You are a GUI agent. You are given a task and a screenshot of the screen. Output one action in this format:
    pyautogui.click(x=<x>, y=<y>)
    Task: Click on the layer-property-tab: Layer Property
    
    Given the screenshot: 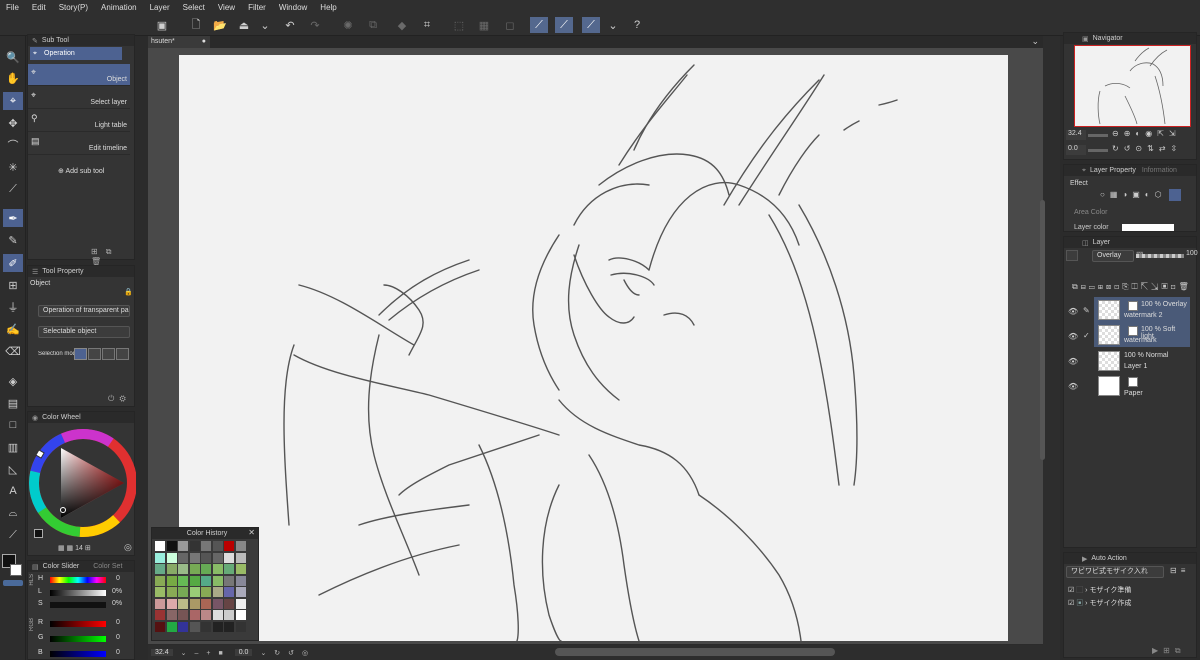 What is the action you would take?
    pyautogui.click(x=1113, y=170)
    